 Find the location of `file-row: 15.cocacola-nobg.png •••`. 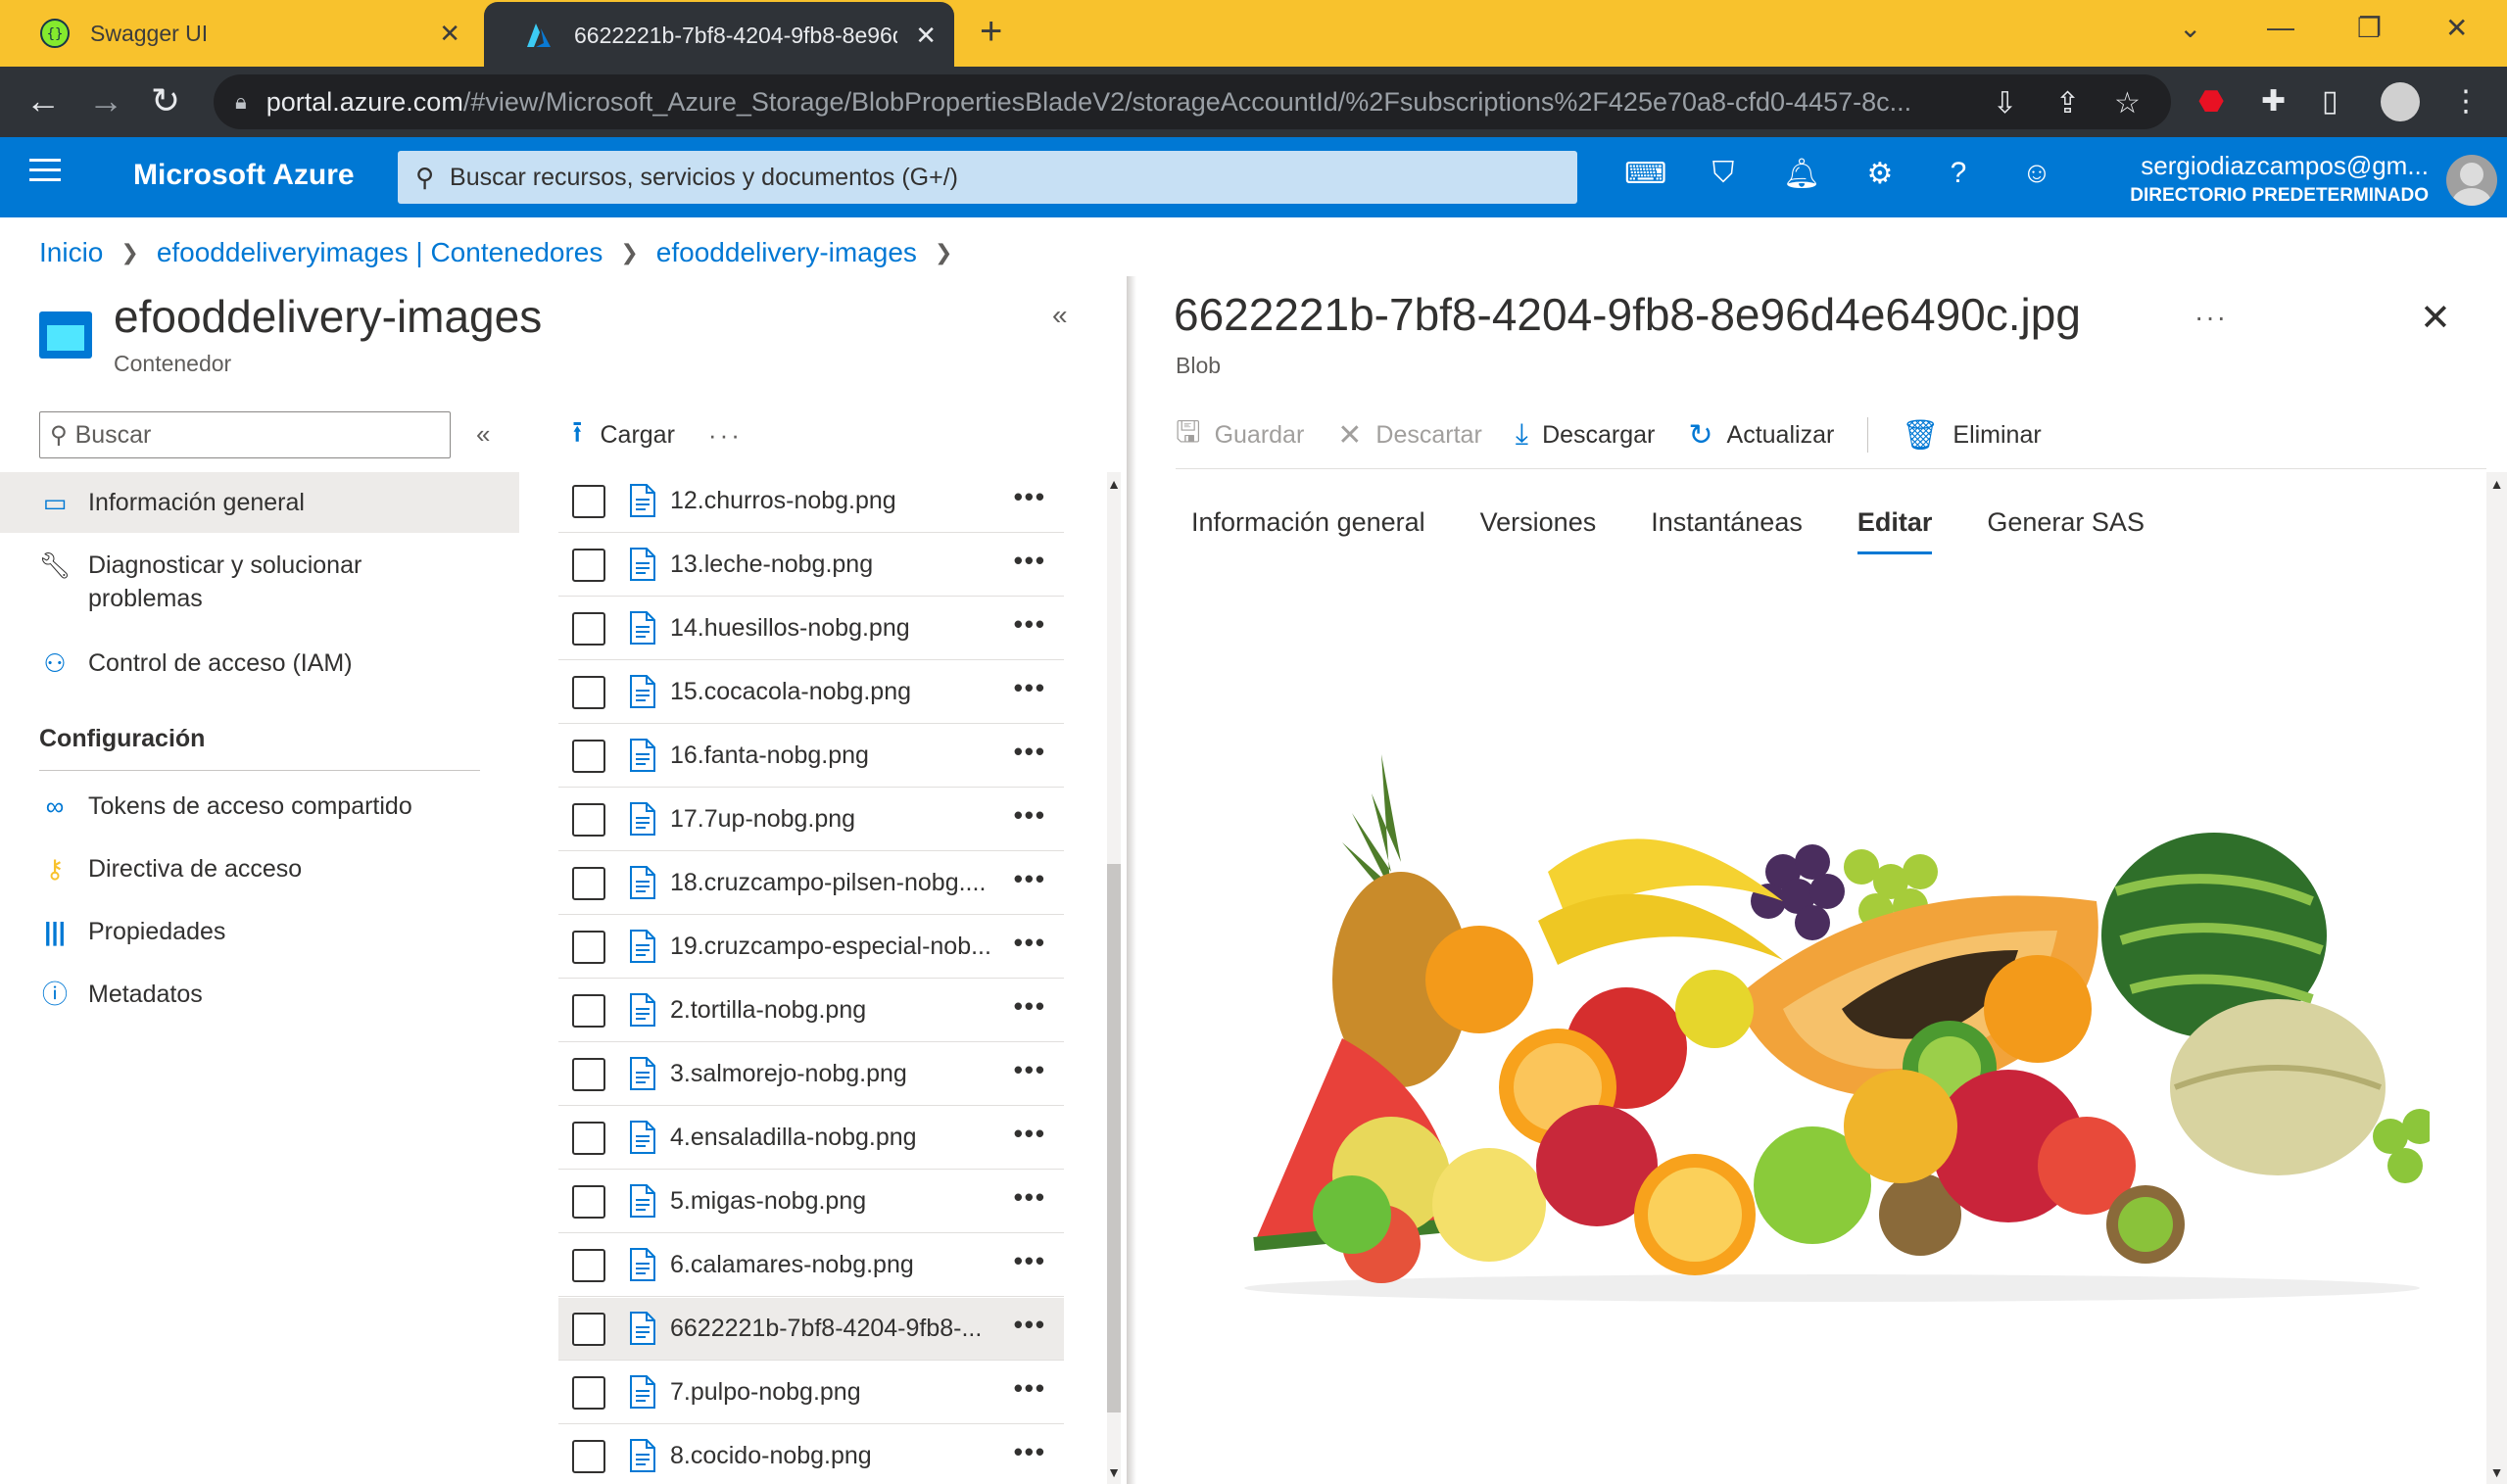

file-row: 15.cocacola-nobg.png ••• is located at coordinates (811, 692).